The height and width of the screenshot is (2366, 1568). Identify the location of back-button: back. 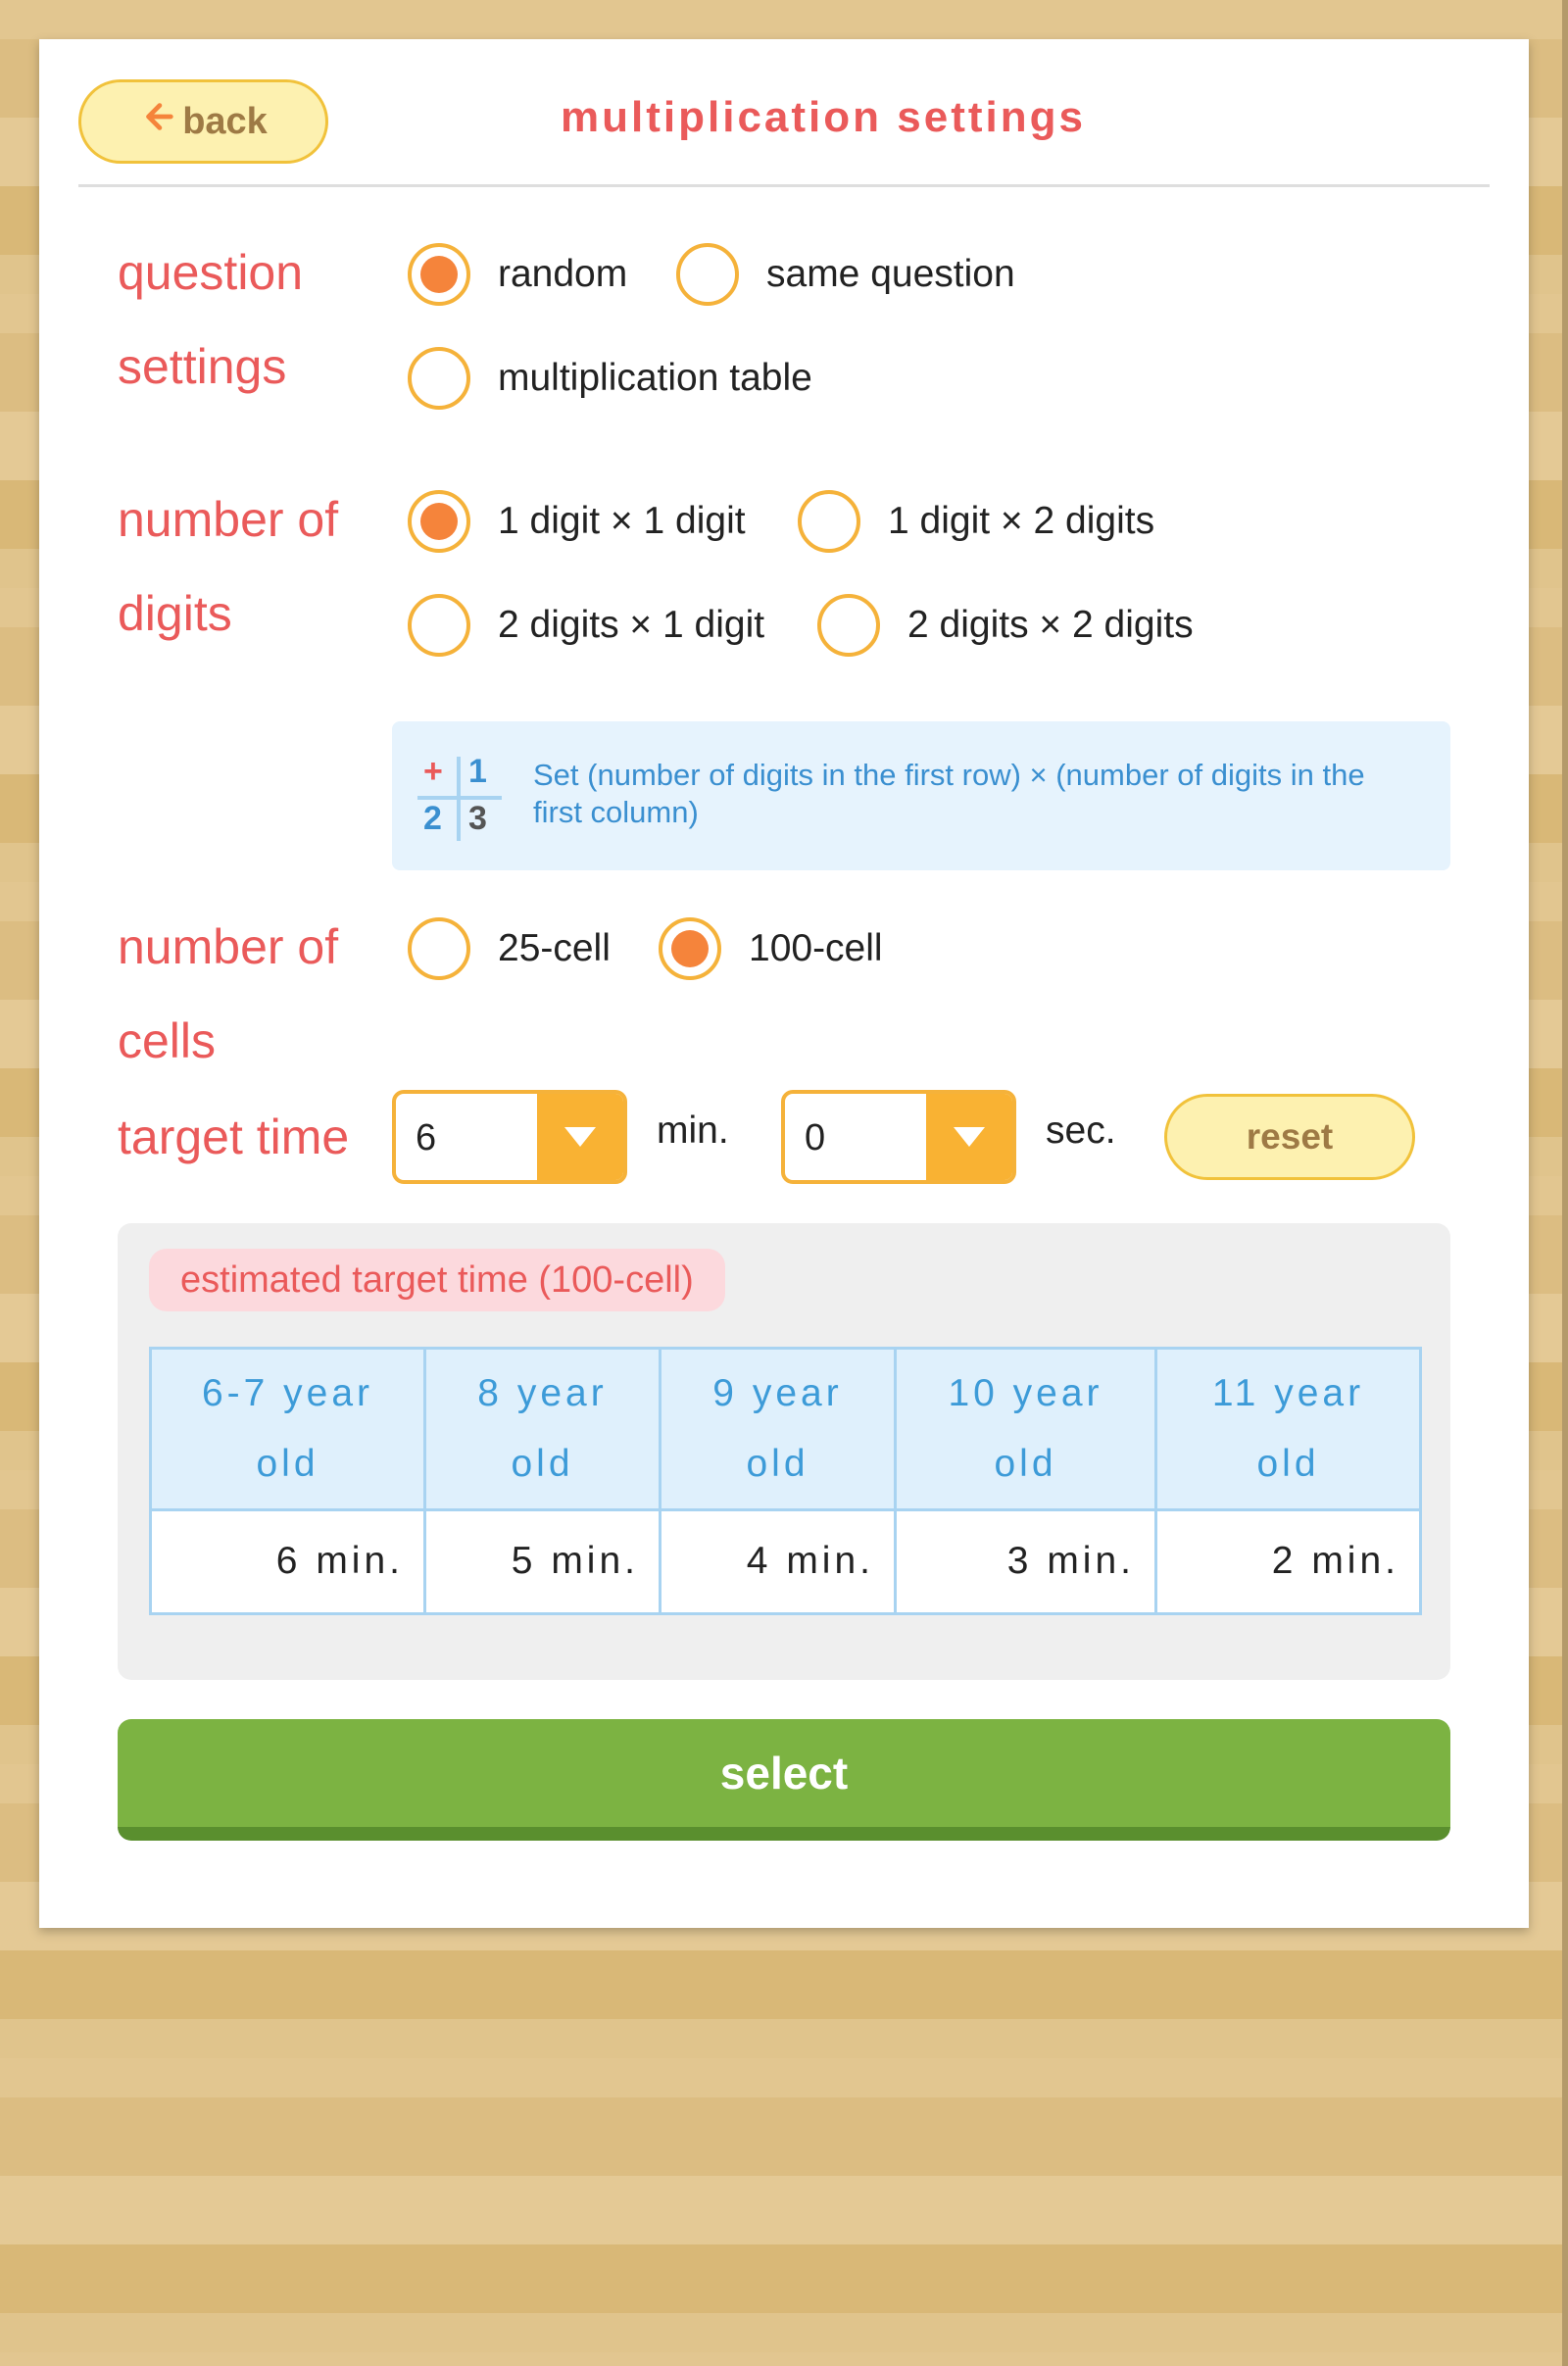
(203, 121).